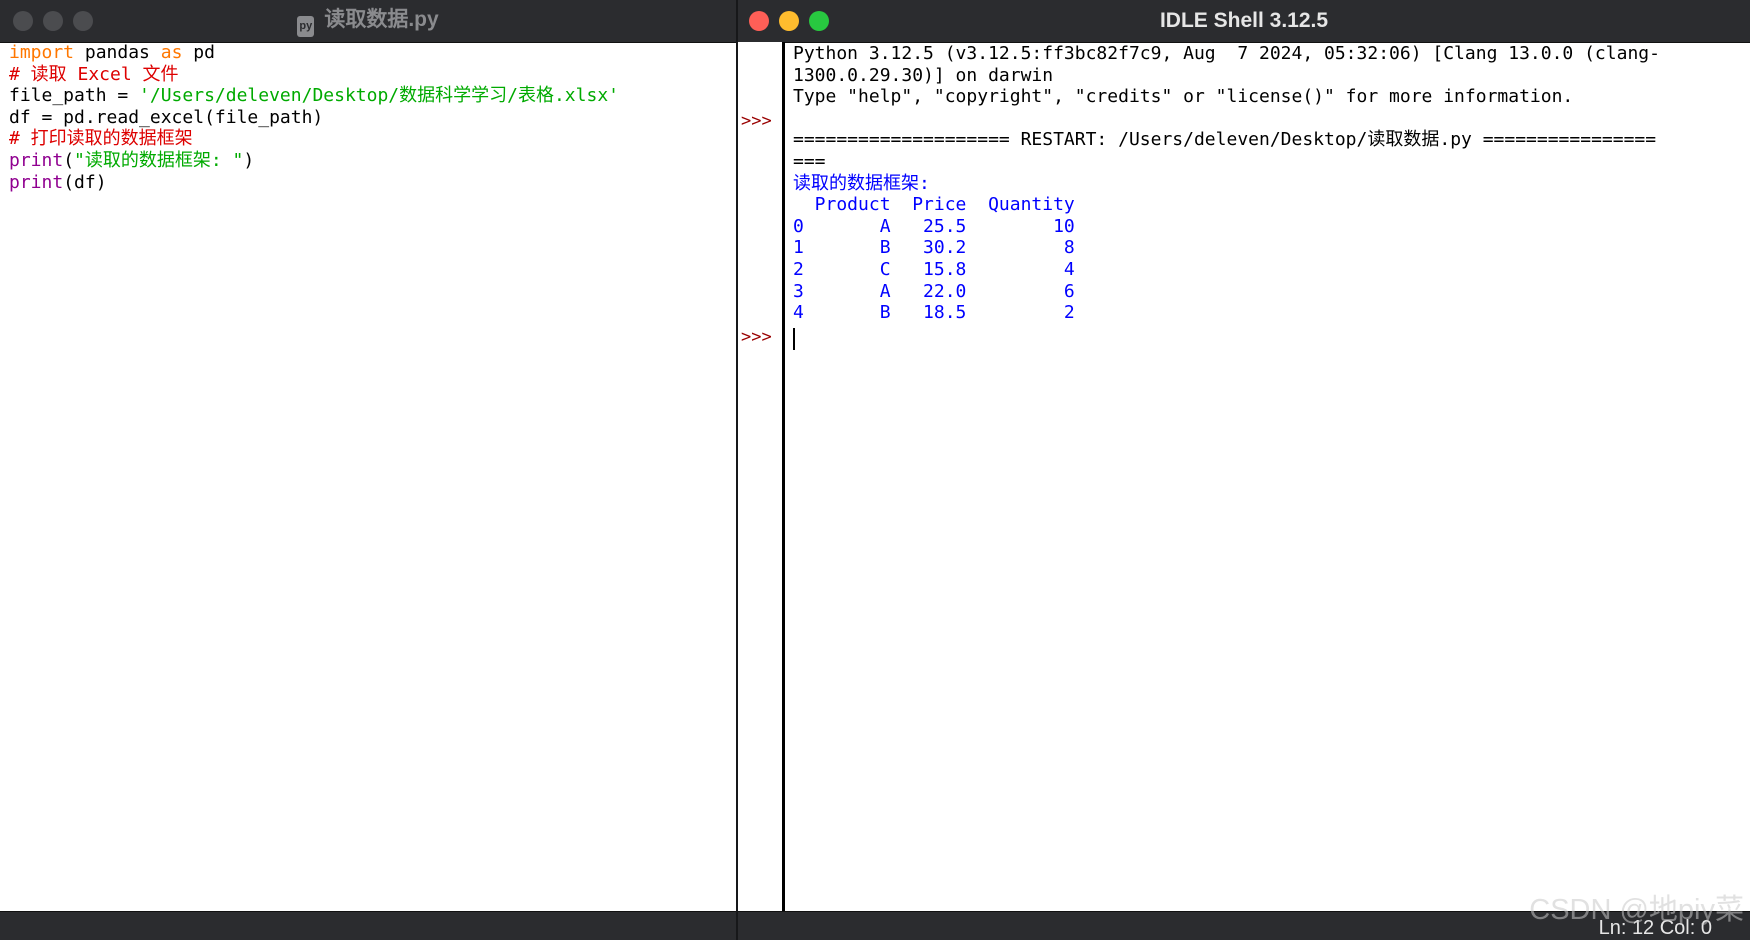  I want to click on python-file-icon: py, so click(306, 26).